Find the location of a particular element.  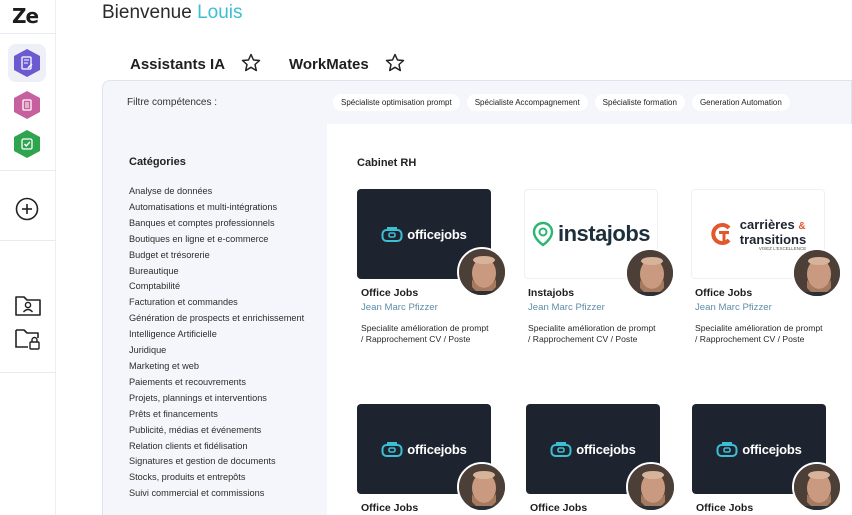

user-folder-icon is located at coordinates (28, 305).